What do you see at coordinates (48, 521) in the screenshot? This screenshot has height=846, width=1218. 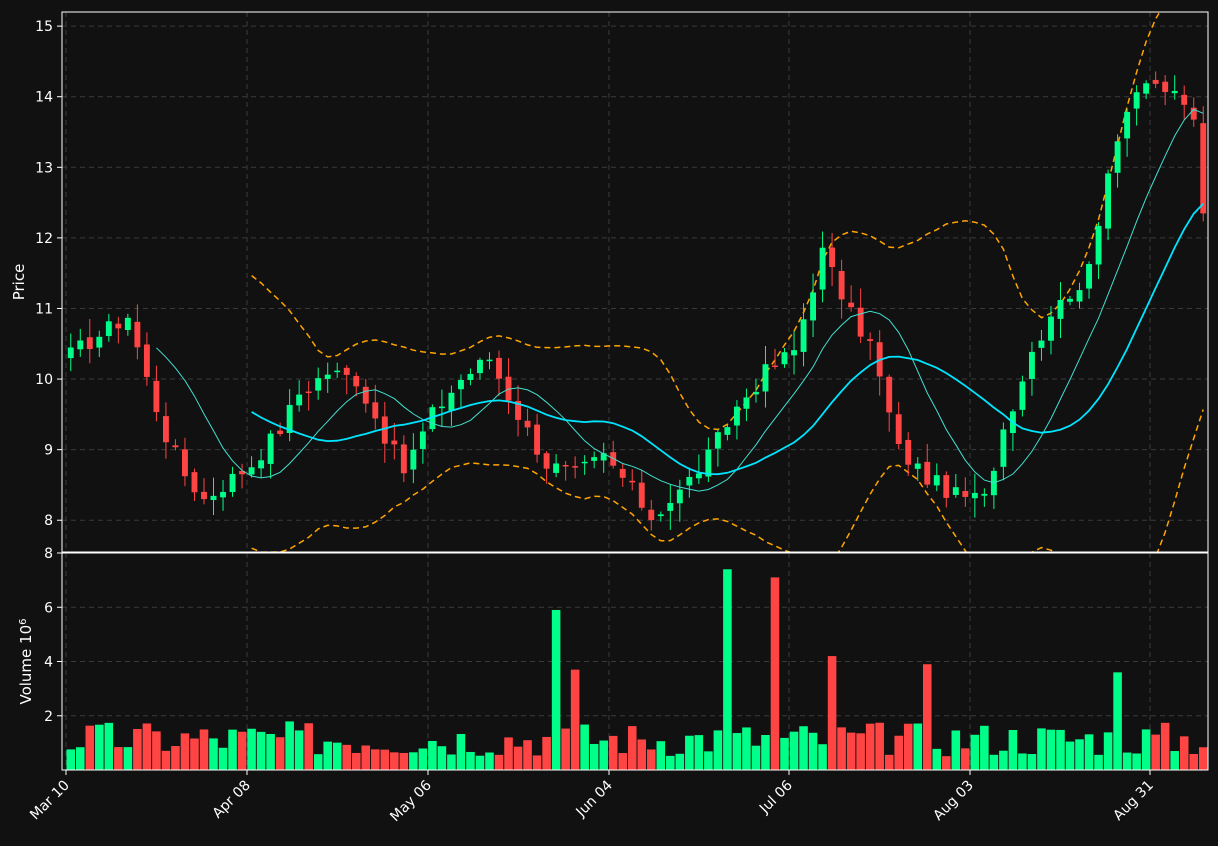 I see `price-tick-label: 8` at bounding box center [48, 521].